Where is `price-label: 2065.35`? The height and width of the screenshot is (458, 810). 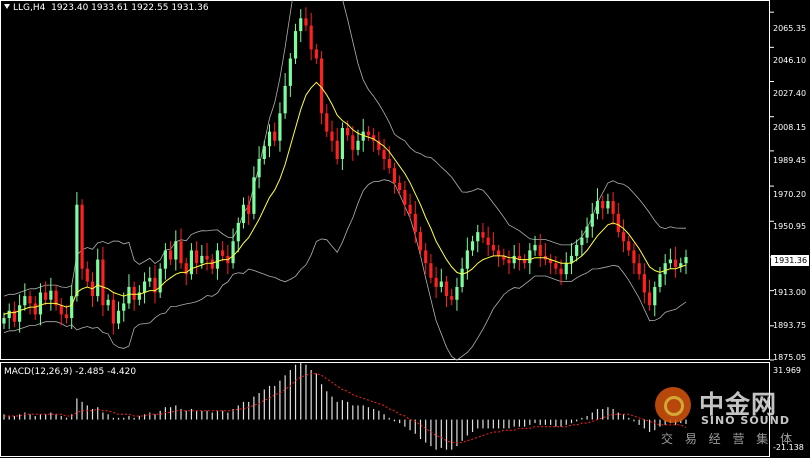
price-label: 2065.35 is located at coordinates (790, 28).